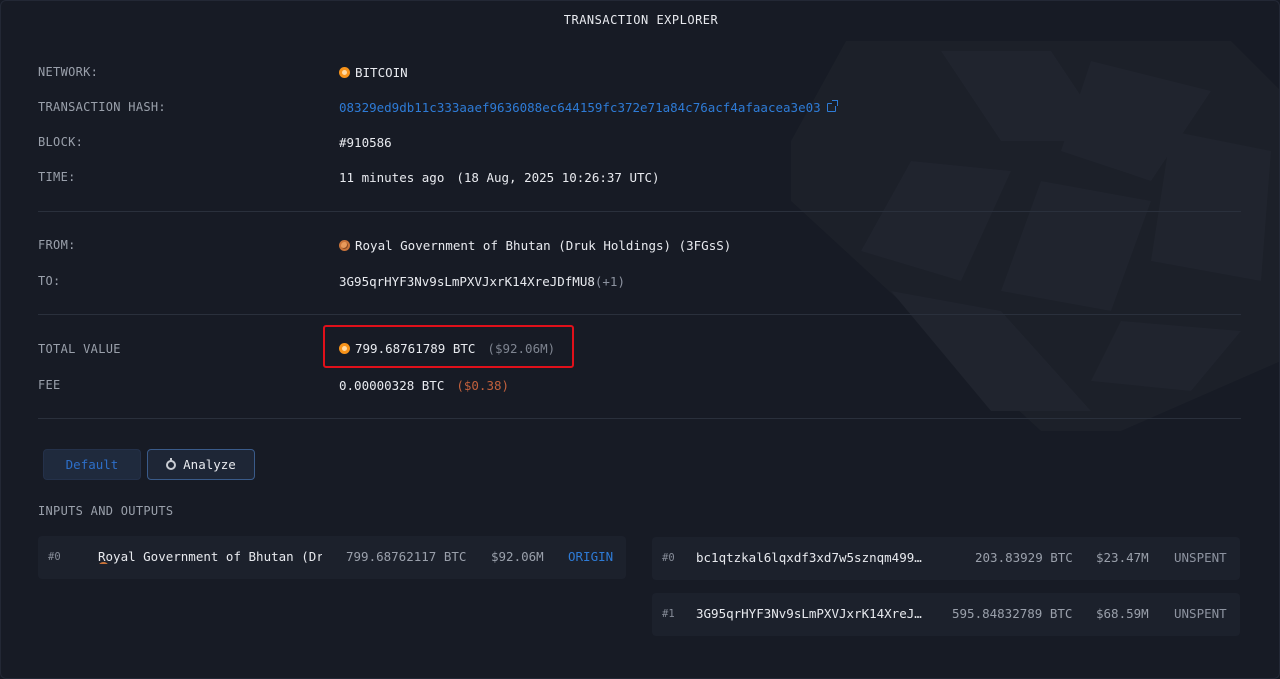 The height and width of the screenshot is (679, 1280). I want to click on tab-analyze-label: Analyze, so click(209, 464).